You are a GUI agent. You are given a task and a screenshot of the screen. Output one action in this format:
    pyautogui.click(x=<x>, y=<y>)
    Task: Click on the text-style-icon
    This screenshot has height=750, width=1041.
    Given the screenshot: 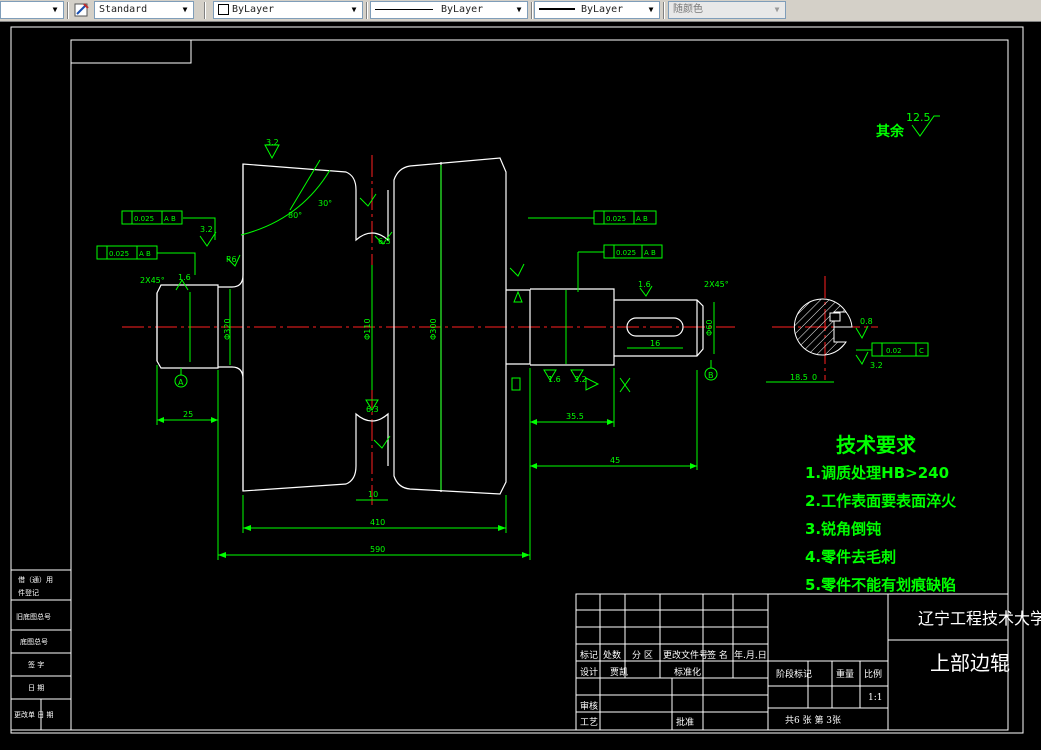 What is the action you would take?
    pyautogui.click(x=82, y=10)
    